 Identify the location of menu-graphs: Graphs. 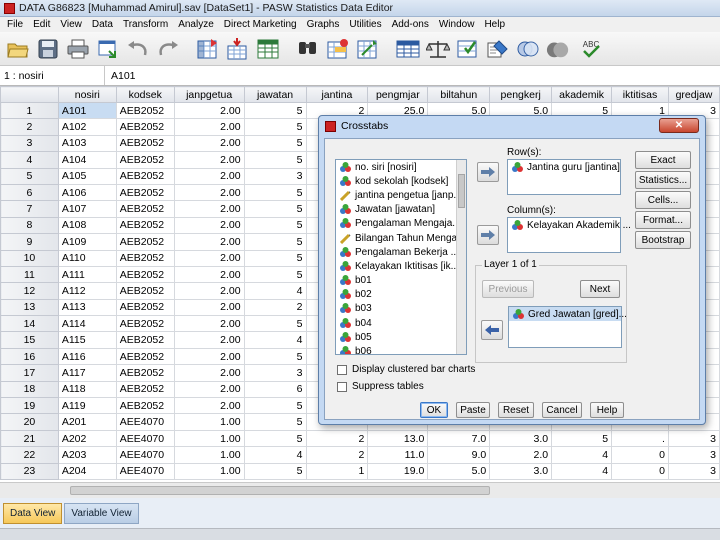
(323, 24).